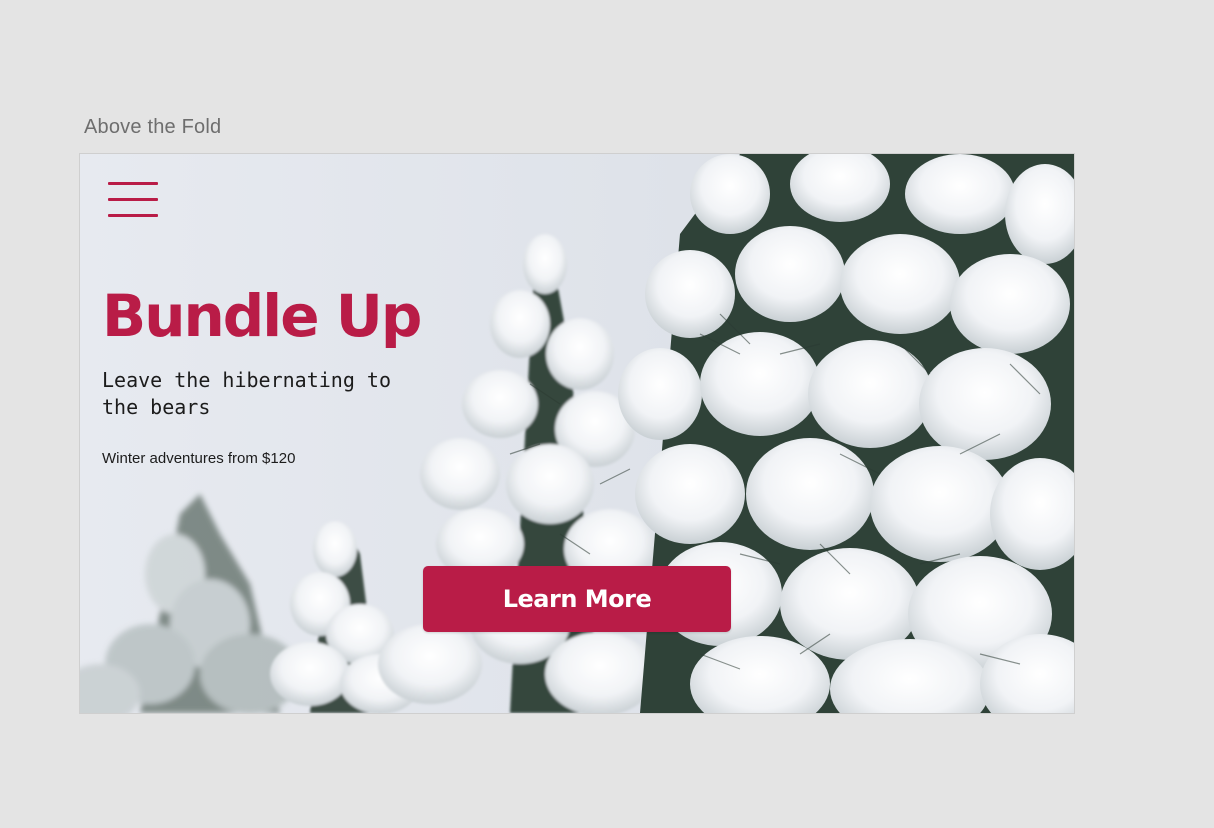  I want to click on price-note: Winter adventures from $120, so click(199, 458).